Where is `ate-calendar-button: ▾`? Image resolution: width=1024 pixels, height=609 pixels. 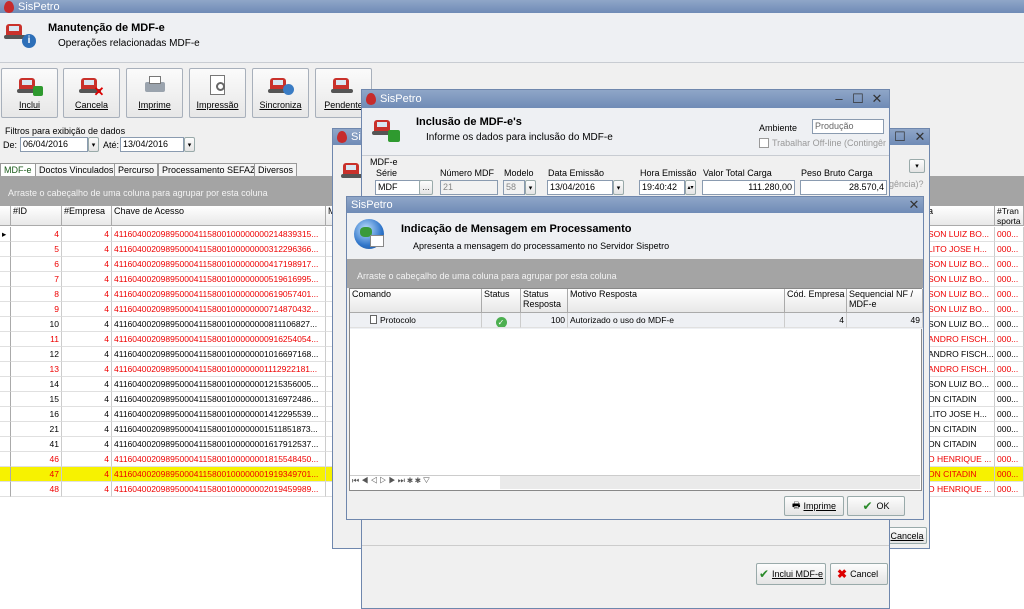
ate-calendar-button: ▾ is located at coordinates (189, 144).